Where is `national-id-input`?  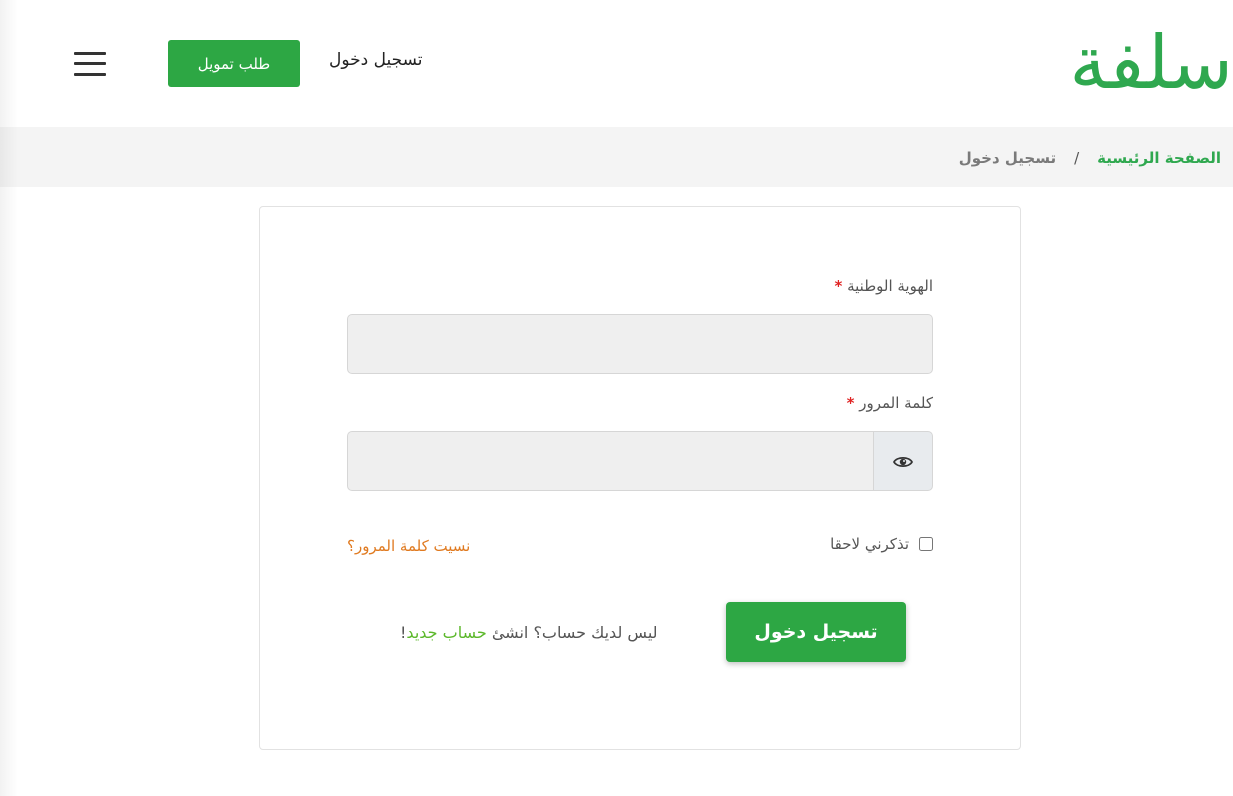
national-id-input is located at coordinates (640, 344).